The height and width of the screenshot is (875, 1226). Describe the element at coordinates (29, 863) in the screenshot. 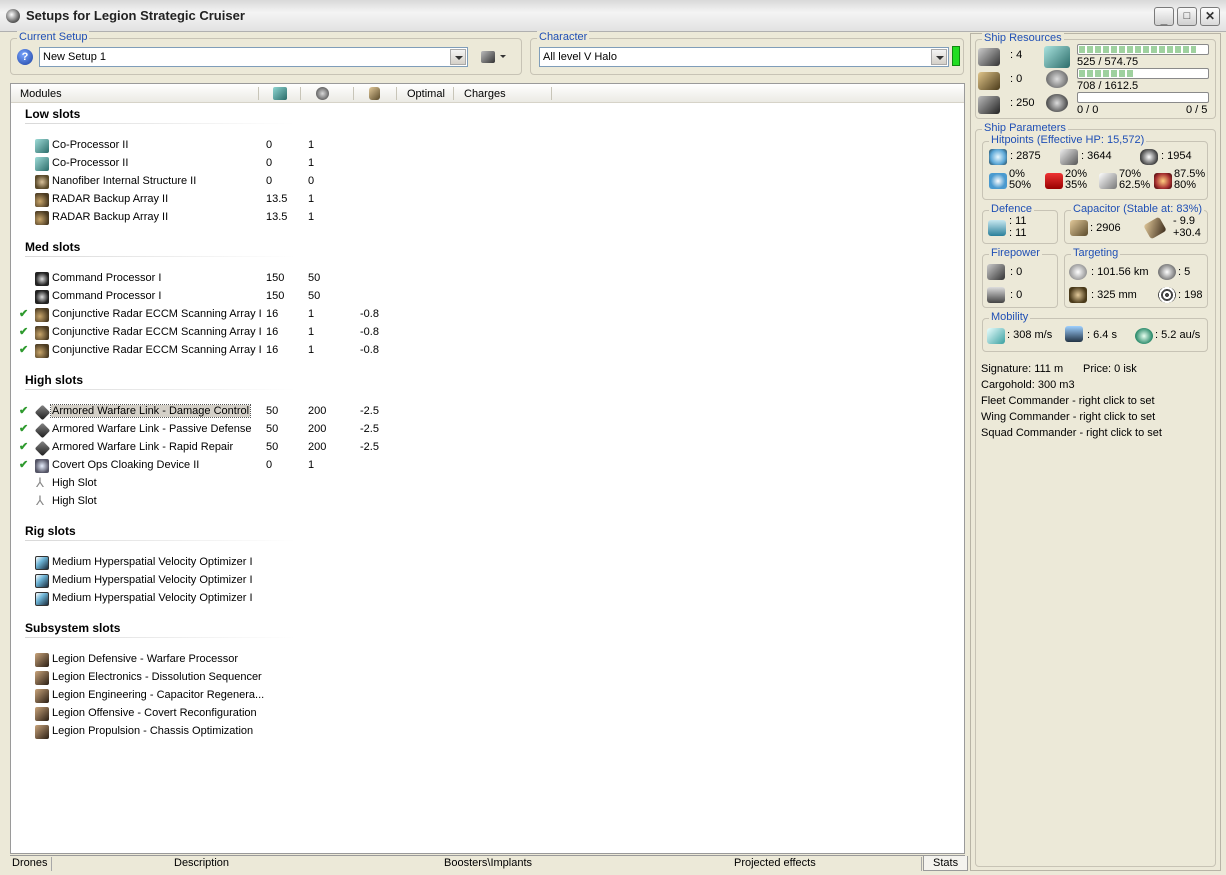

I see `tab-drones: Drones` at that location.